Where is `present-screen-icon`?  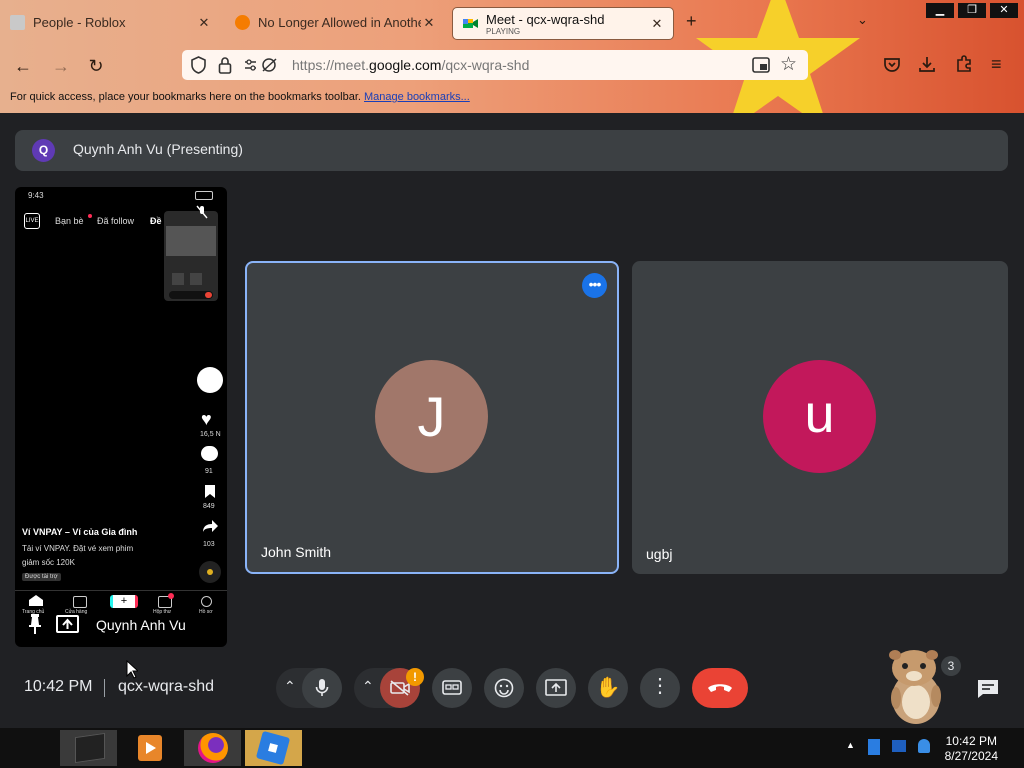
present-screen-icon is located at coordinates (67, 624).